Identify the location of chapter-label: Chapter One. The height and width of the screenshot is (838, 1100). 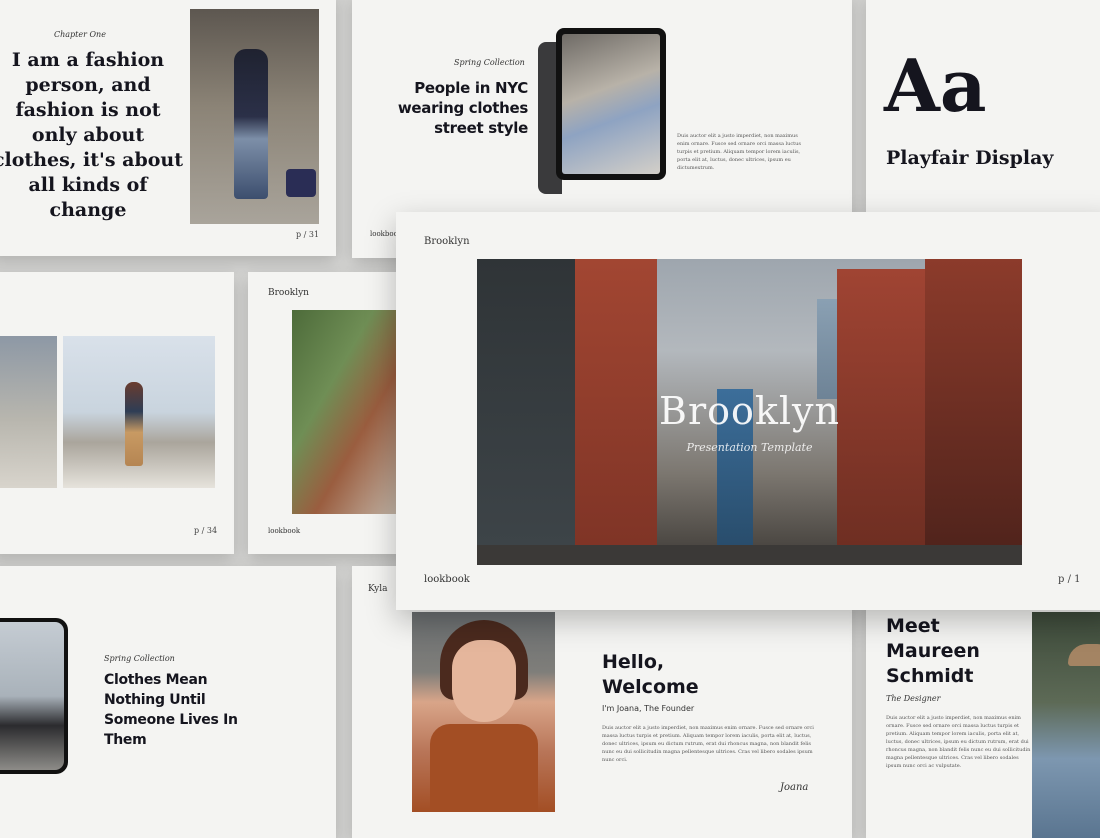
(80, 34).